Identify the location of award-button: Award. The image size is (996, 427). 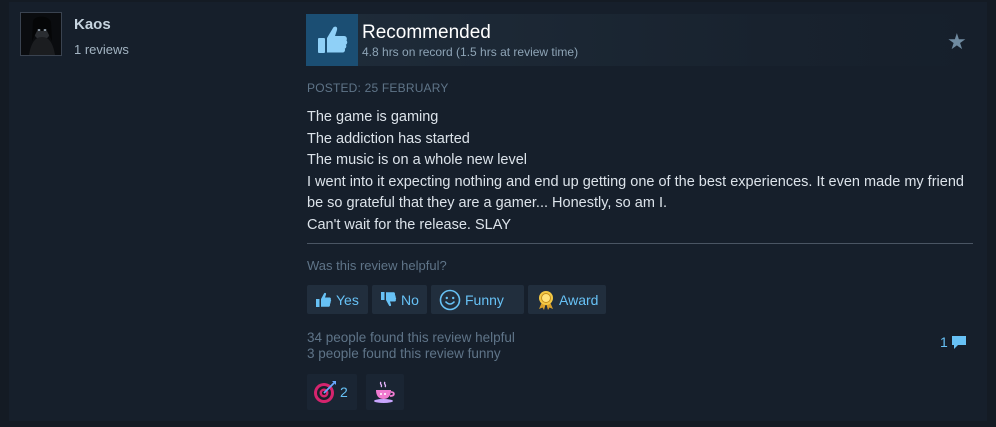
(567, 299).